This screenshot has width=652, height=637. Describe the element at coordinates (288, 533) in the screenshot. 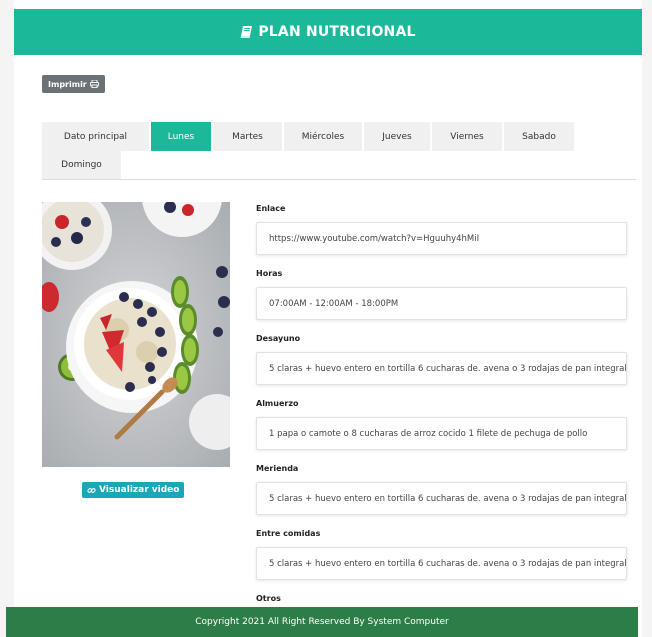

I see `field-label-entre-comidas: Entre comidas` at that location.